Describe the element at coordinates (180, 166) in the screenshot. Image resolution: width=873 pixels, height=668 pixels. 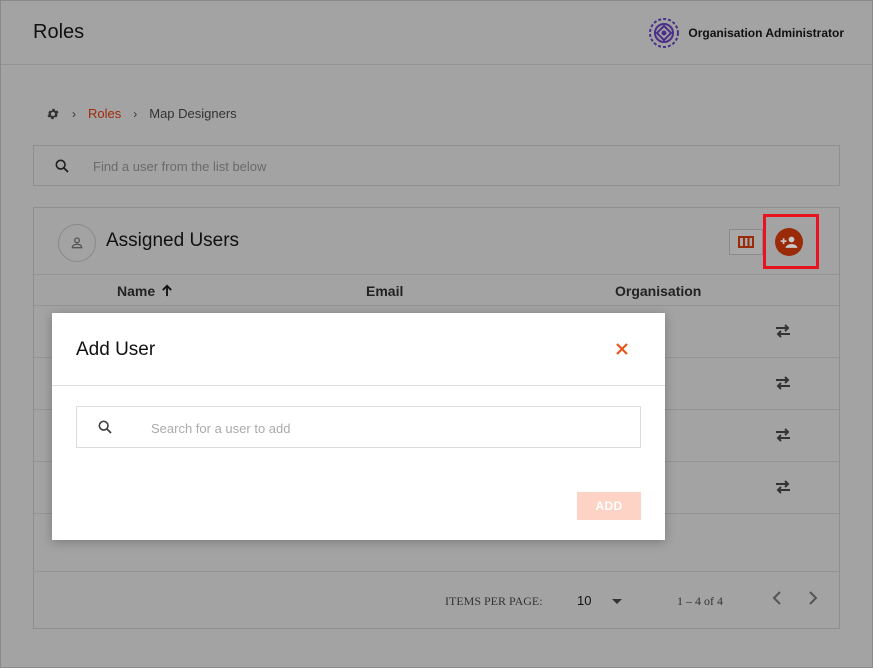
I see `search-placeholder: Find a user from the list below` at that location.